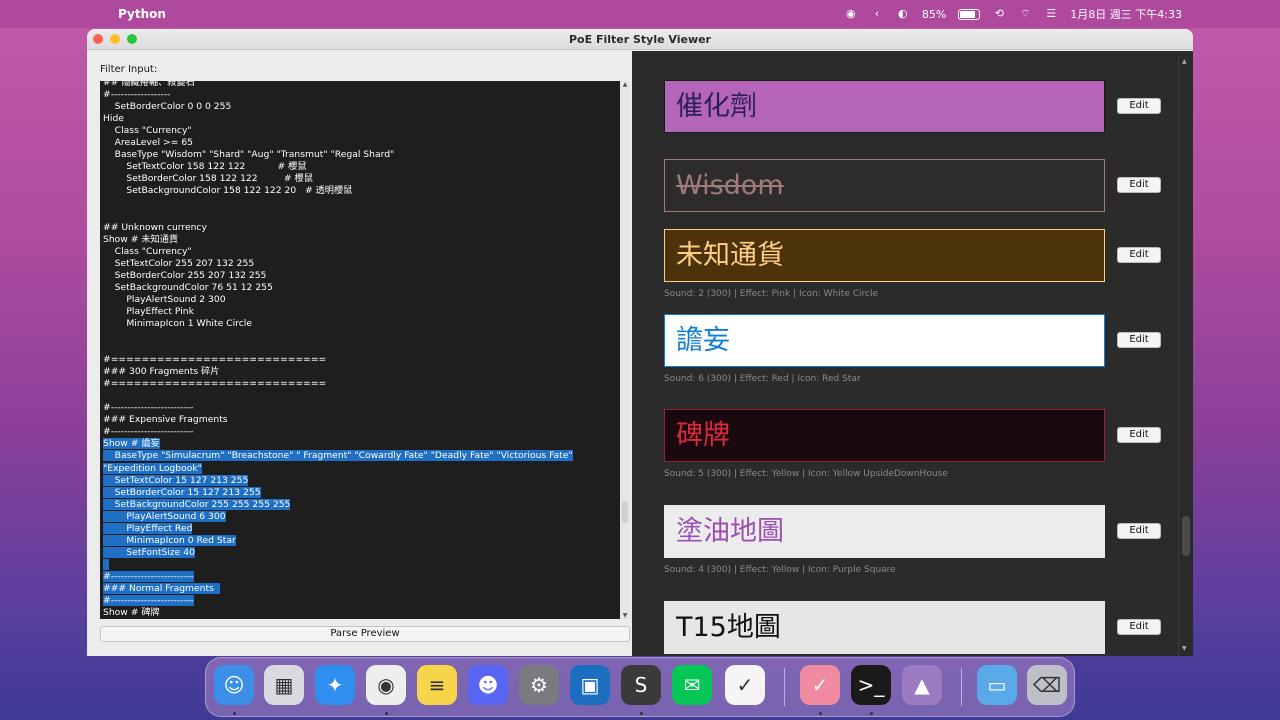 Image resolution: width=1280 pixels, height=720 pixels. What do you see at coordinates (360, 240) in the screenshot?
I see `code-line: Show # 未知通貨` at bounding box center [360, 240].